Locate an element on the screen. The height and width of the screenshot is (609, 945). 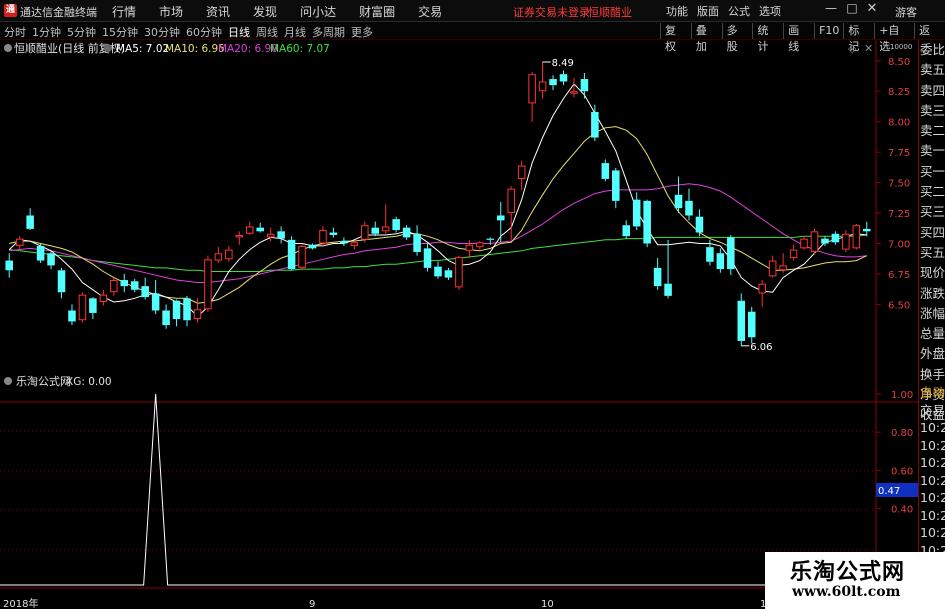
statistics-button: 统计 is located at coordinates (767, 38).